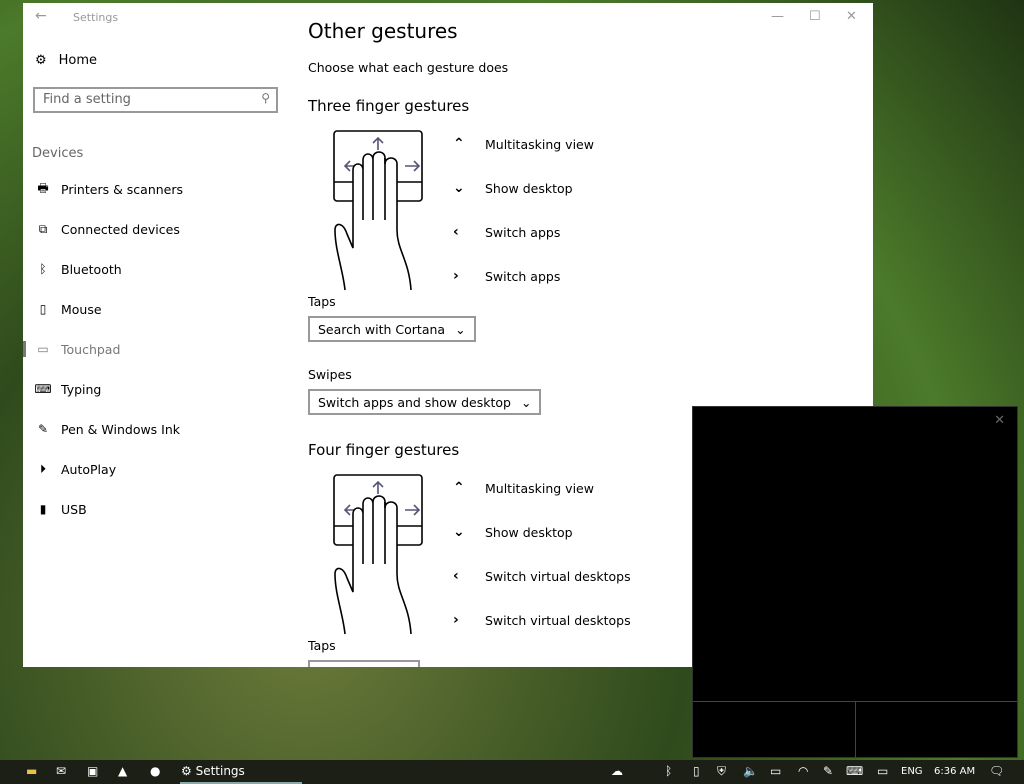 Image resolution: width=1024 pixels, height=784 pixels. What do you see at coordinates (322, 645) in the screenshot?
I see `four-taps-label: Taps` at bounding box center [322, 645].